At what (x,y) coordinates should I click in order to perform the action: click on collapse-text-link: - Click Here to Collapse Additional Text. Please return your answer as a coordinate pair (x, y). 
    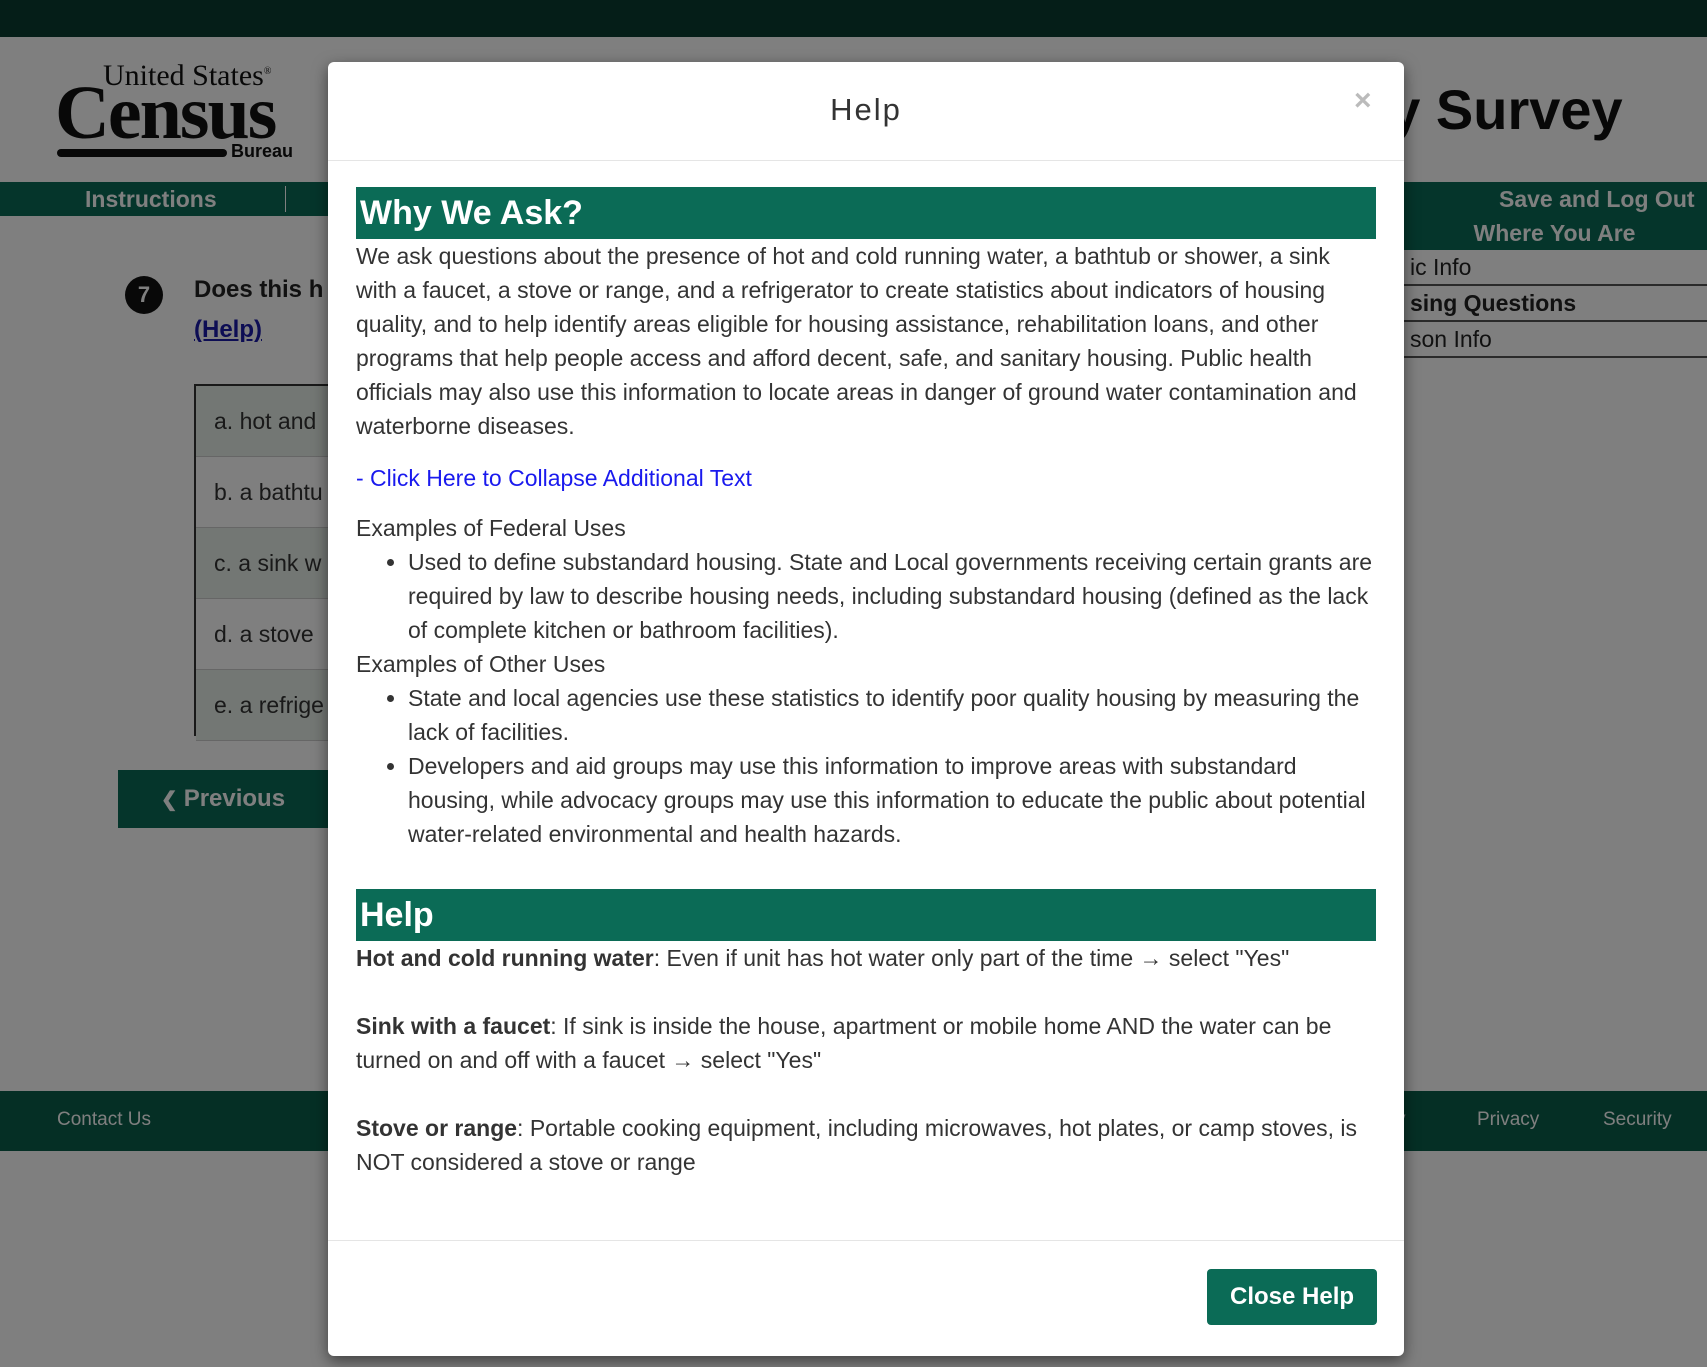
    Looking at the image, I should click on (866, 478).